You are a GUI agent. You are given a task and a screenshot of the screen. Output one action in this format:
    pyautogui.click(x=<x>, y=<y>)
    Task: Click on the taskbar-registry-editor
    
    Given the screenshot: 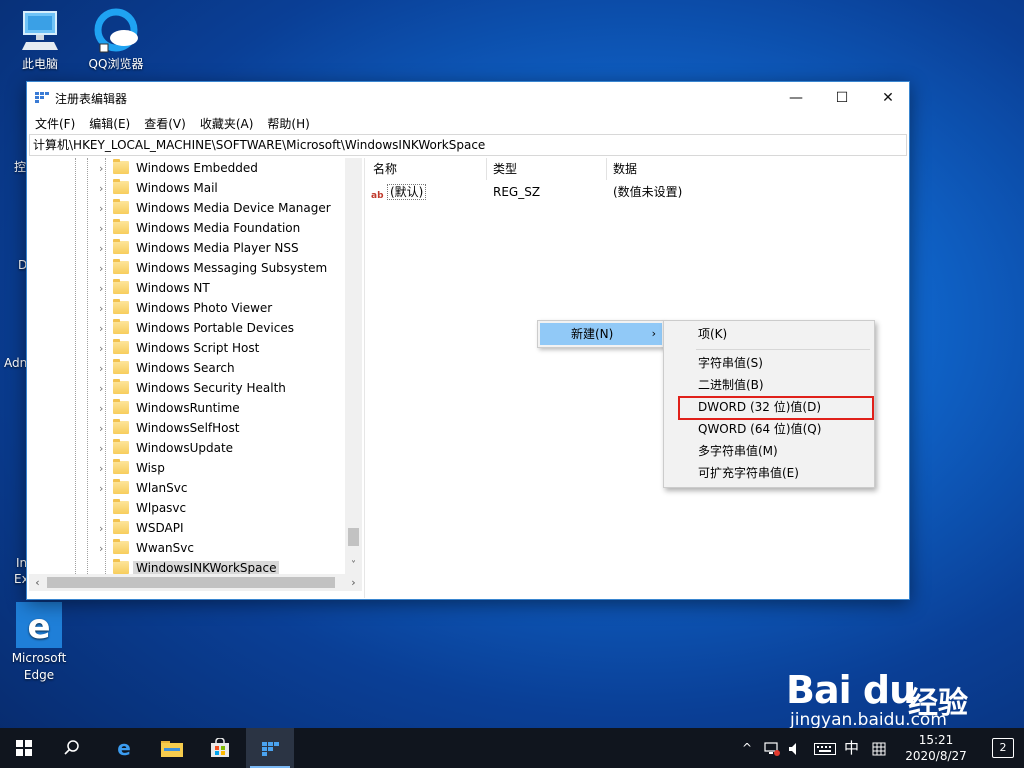 What is the action you would take?
    pyautogui.click(x=270, y=748)
    